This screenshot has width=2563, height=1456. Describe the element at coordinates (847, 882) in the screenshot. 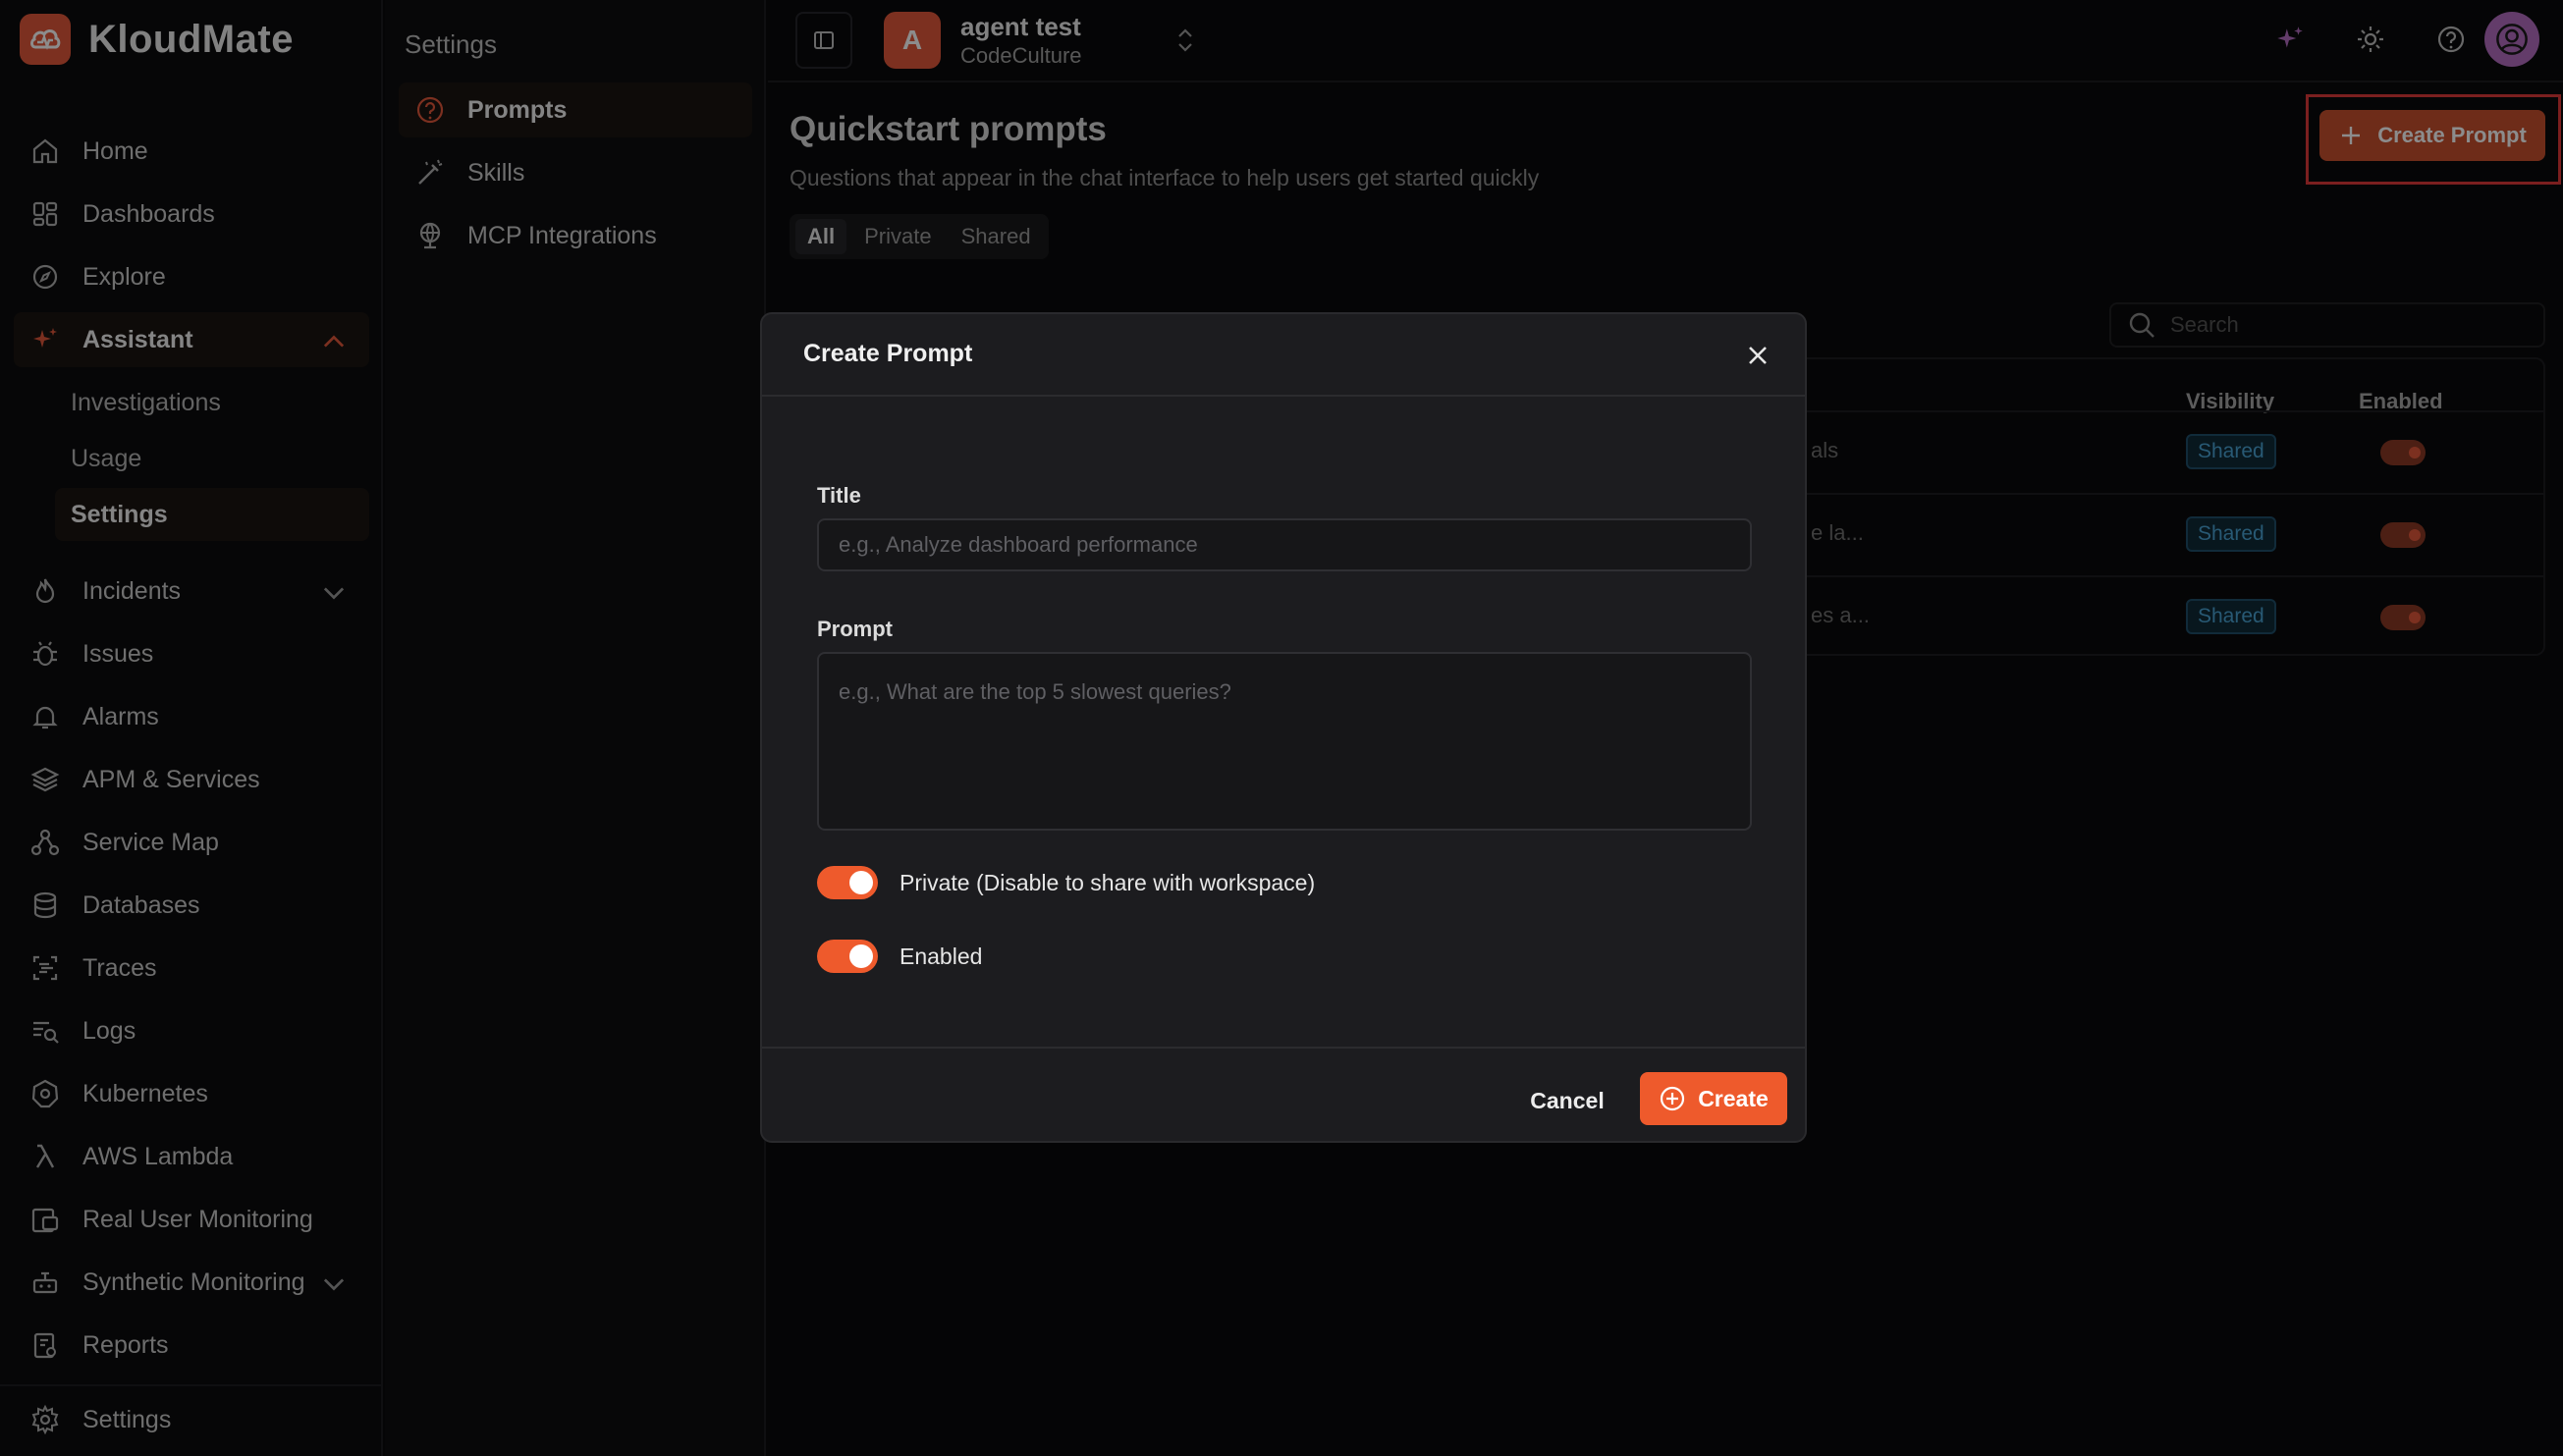

I see `private-toggle` at that location.